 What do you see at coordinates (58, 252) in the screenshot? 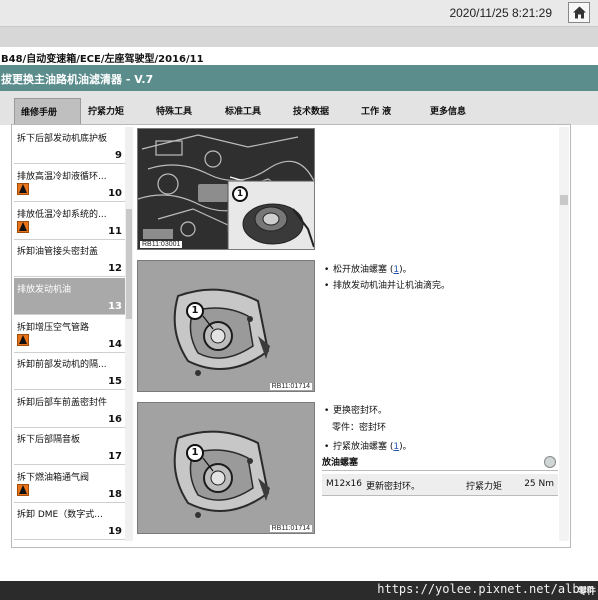
I see `step-label: 拆卸油管接头密封盖` at bounding box center [58, 252].